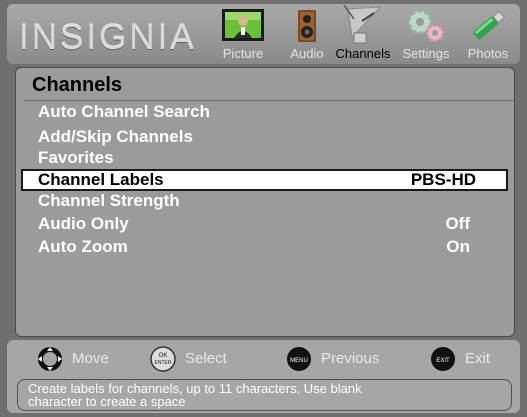 This screenshot has height=417, width=527. I want to click on insignia-logo: INSIGNIA, so click(108, 37).